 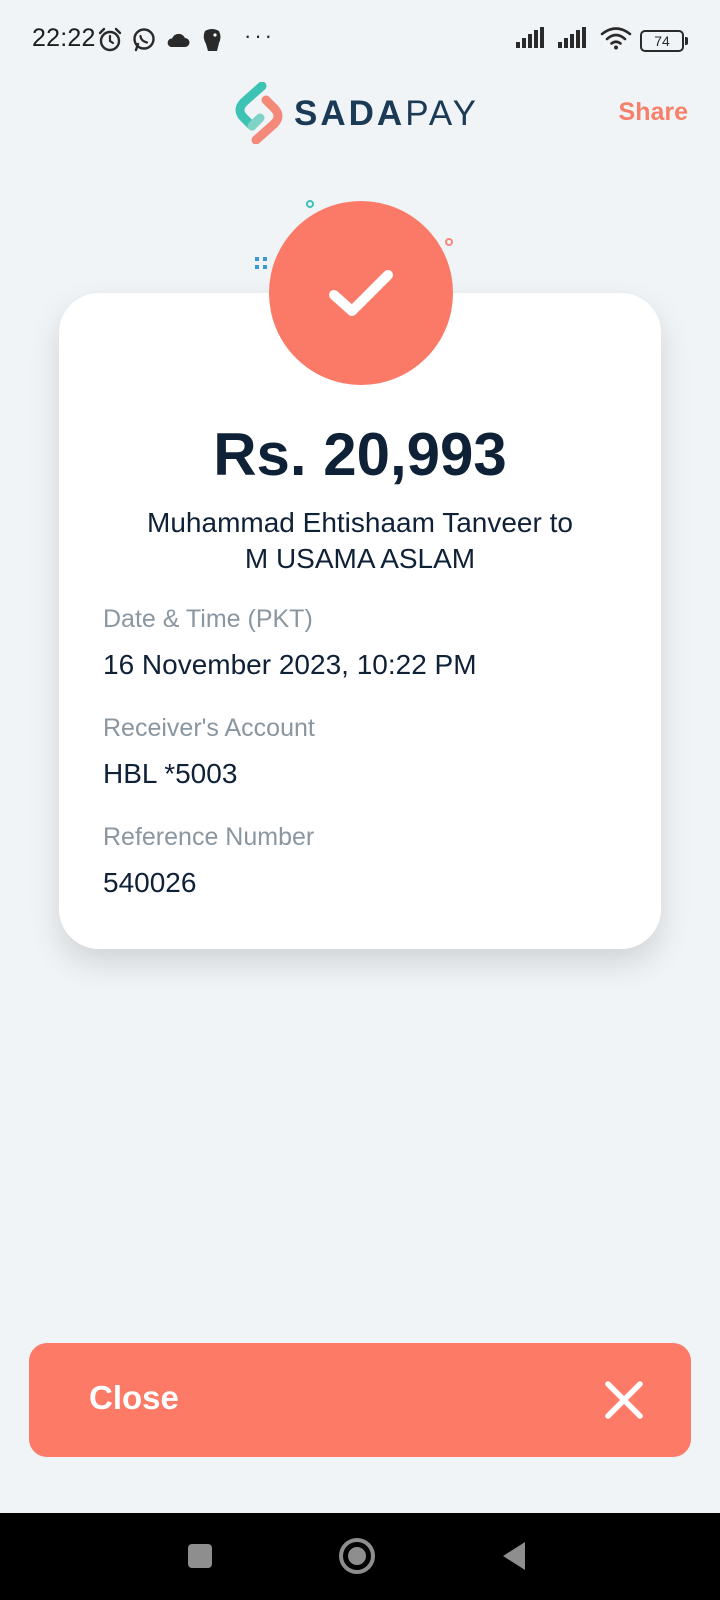 What do you see at coordinates (178, 40) in the screenshot?
I see `cloud-icon` at bounding box center [178, 40].